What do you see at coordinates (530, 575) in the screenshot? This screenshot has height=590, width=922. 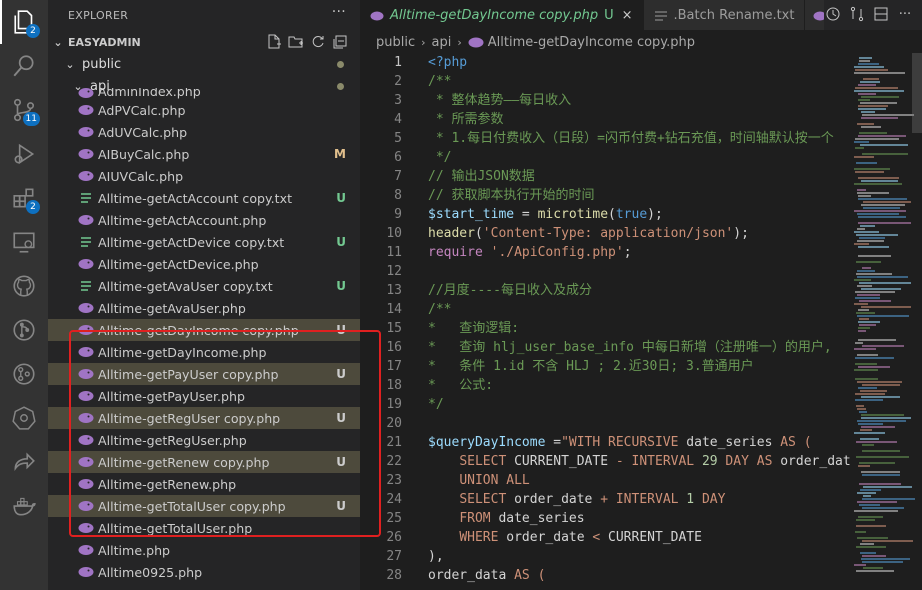 I see `code-token: AS (` at bounding box center [530, 575].